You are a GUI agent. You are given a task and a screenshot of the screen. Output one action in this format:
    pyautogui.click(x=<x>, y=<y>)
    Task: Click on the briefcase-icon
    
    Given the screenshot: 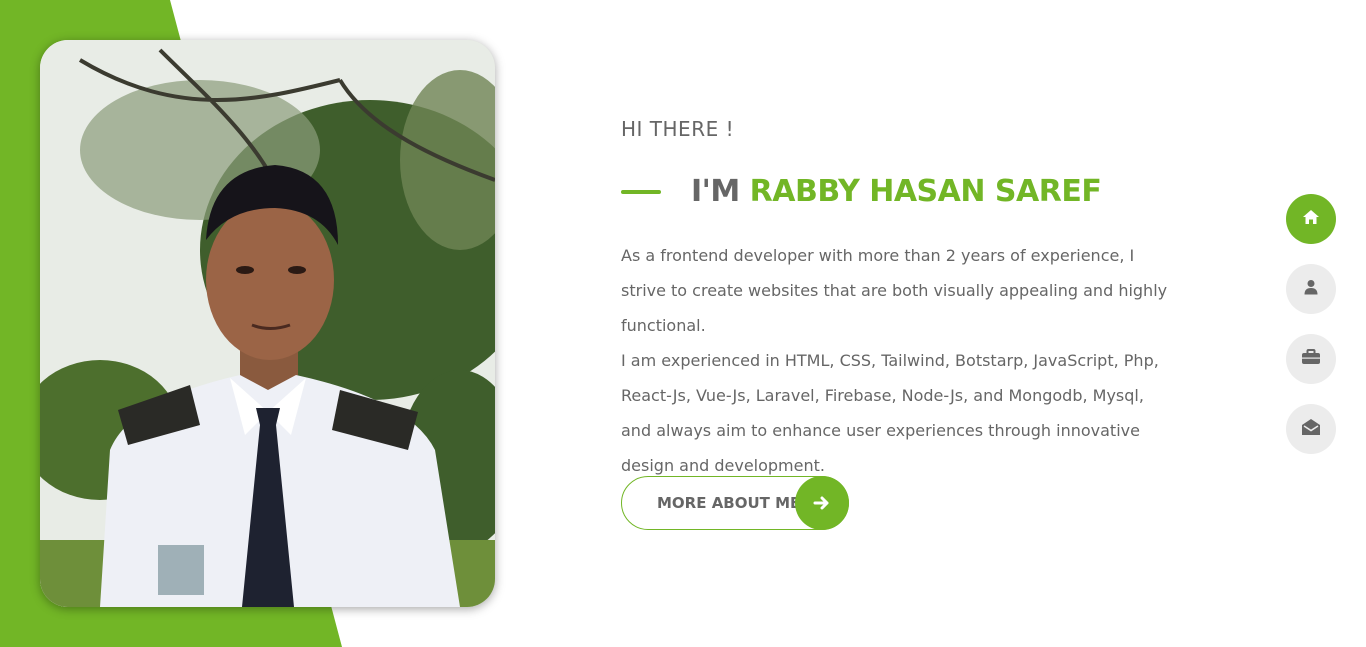 What is the action you would take?
    pyautogui.click(x=1311, y=359)
    